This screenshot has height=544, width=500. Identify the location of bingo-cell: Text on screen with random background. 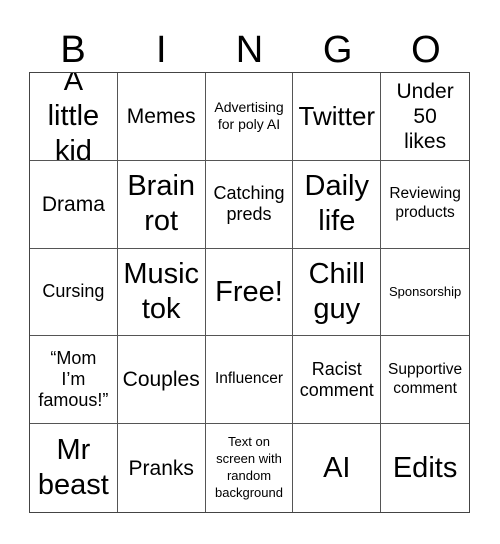
(250, 468).